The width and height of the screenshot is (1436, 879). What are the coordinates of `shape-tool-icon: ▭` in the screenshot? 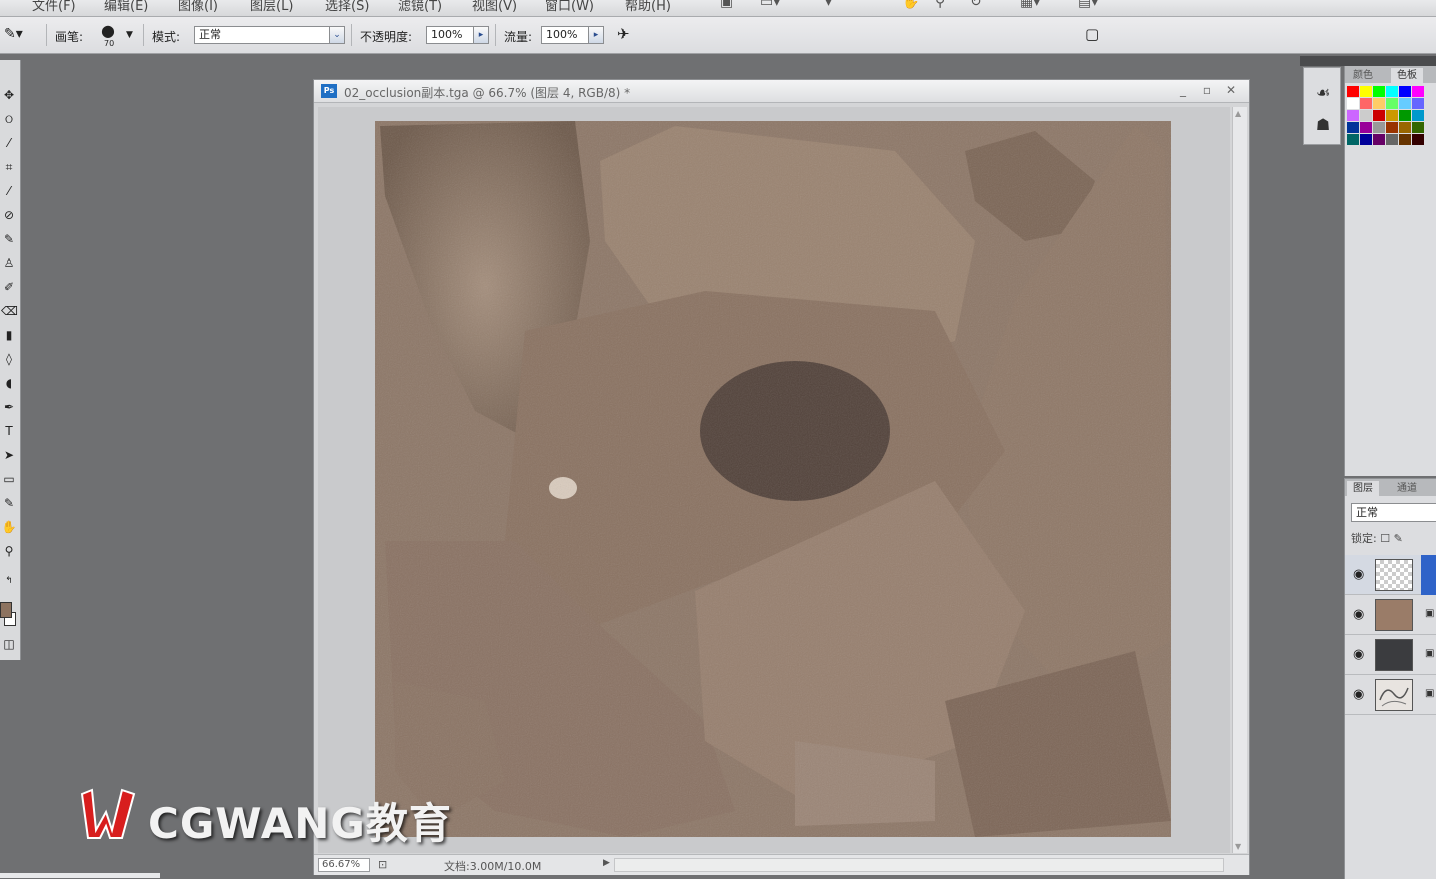 It's located at (9, 479).